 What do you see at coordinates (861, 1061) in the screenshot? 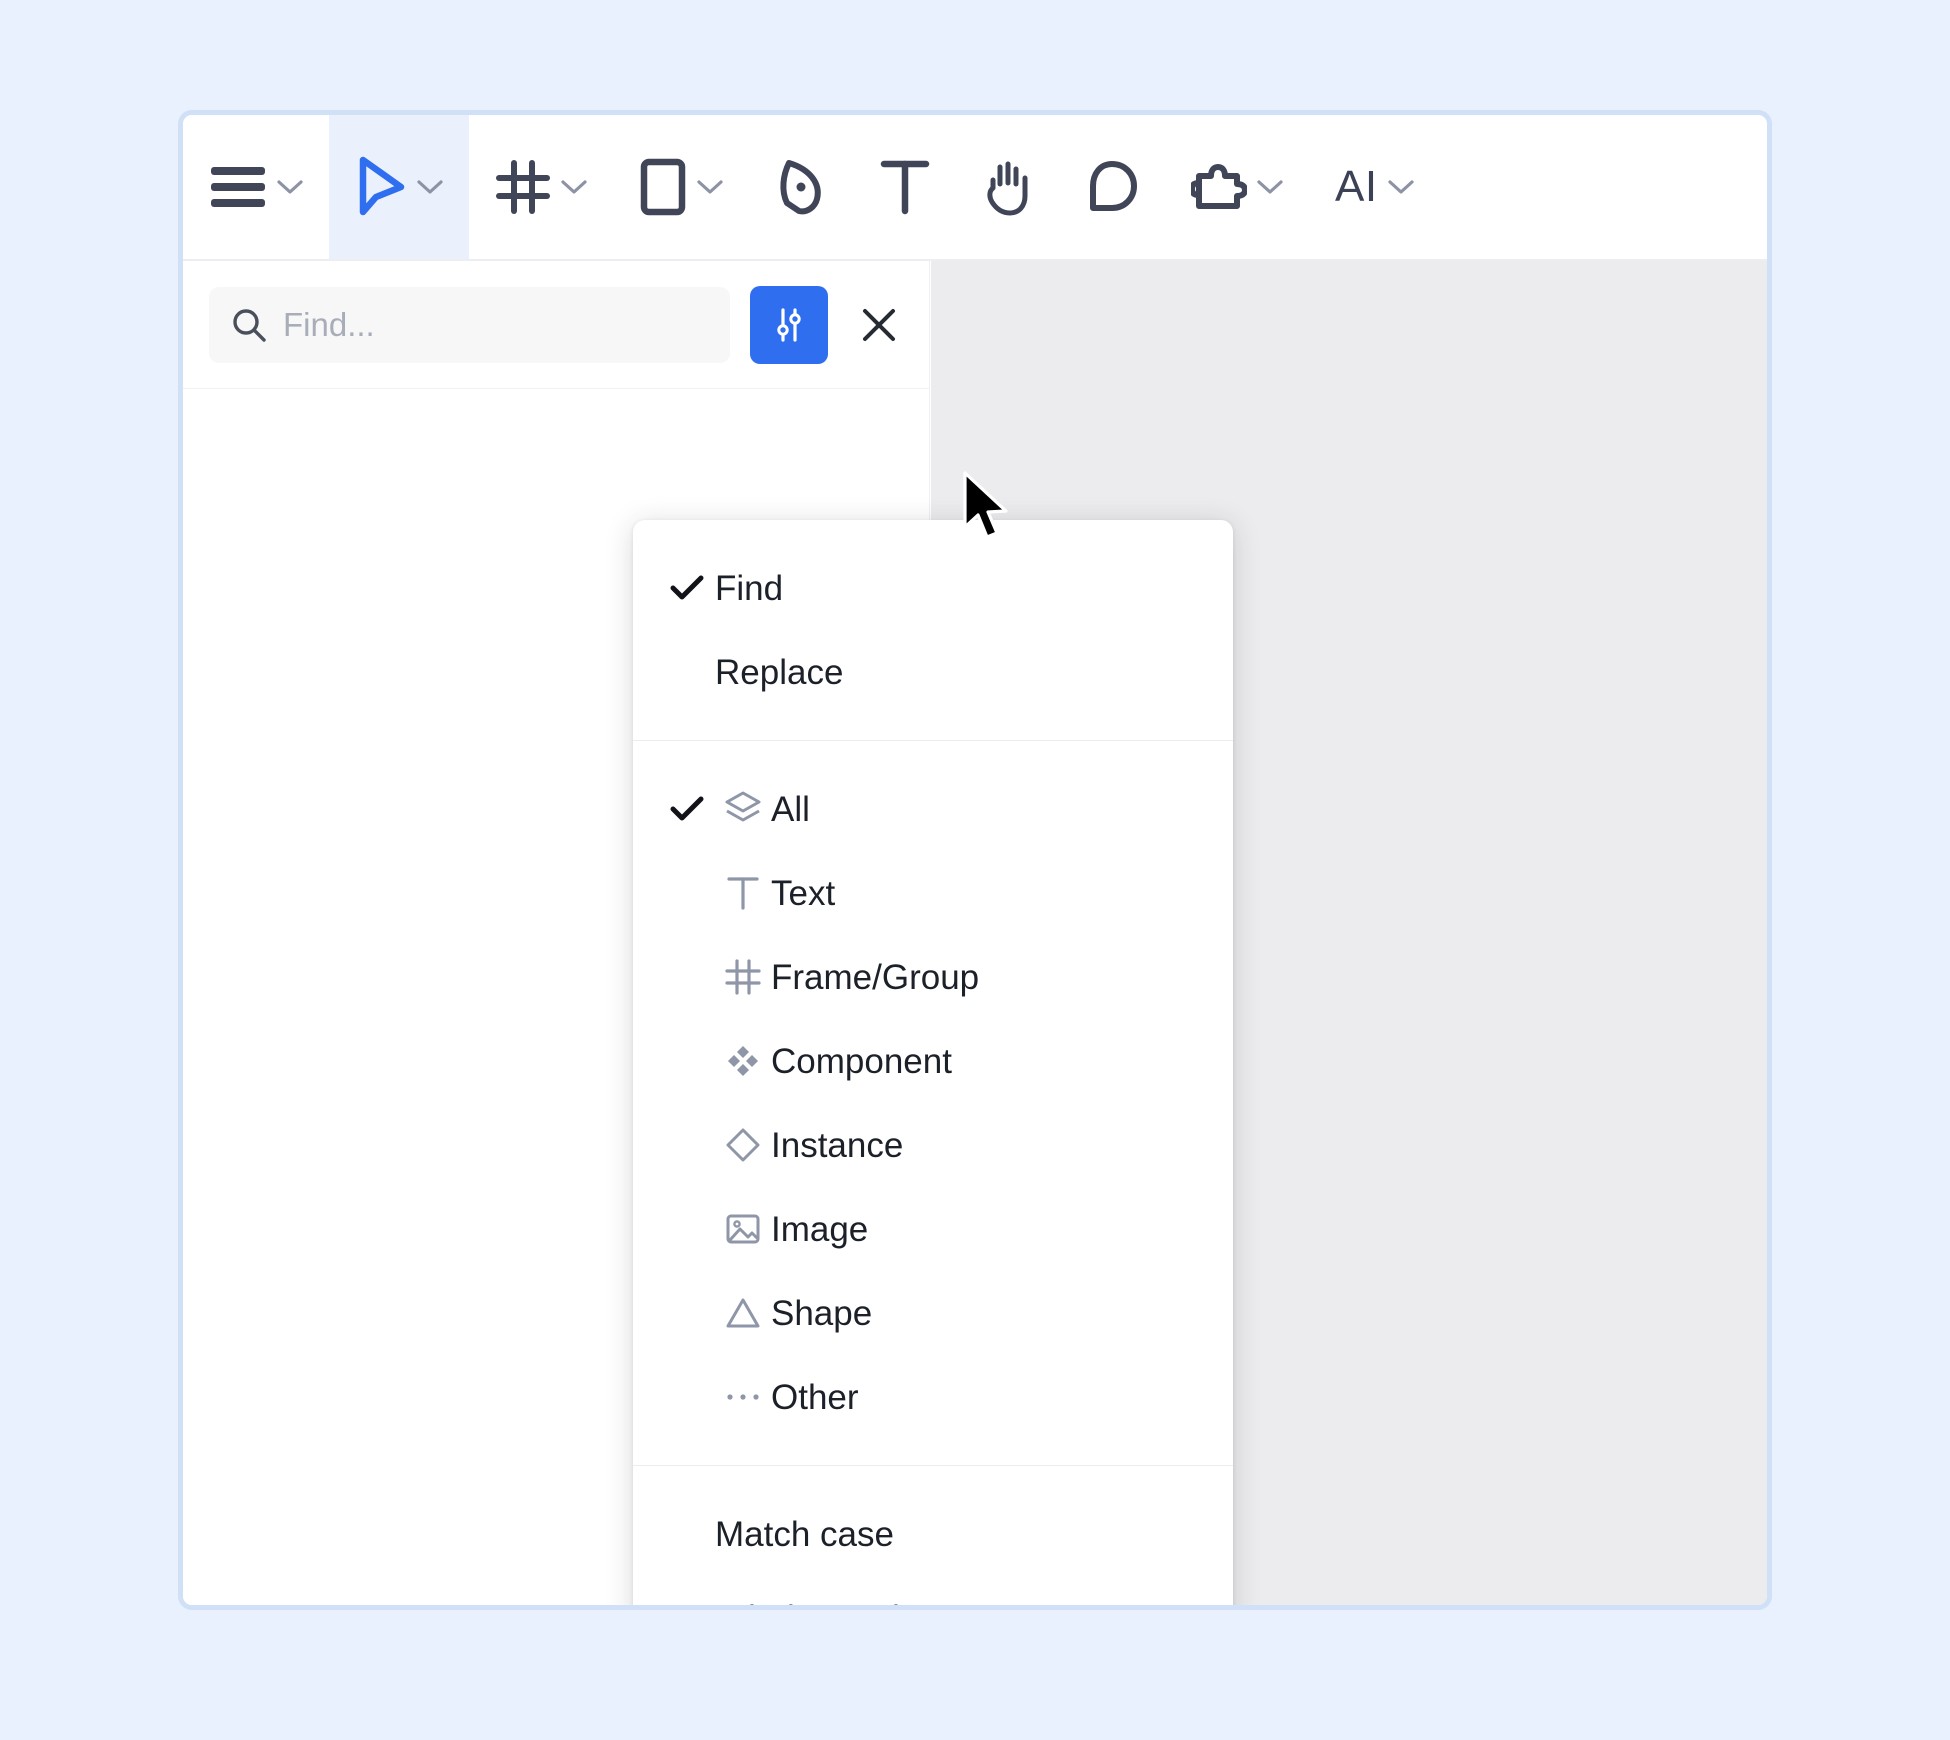
I see `menu-item-label: Component` at bounding box center [861, 1061].